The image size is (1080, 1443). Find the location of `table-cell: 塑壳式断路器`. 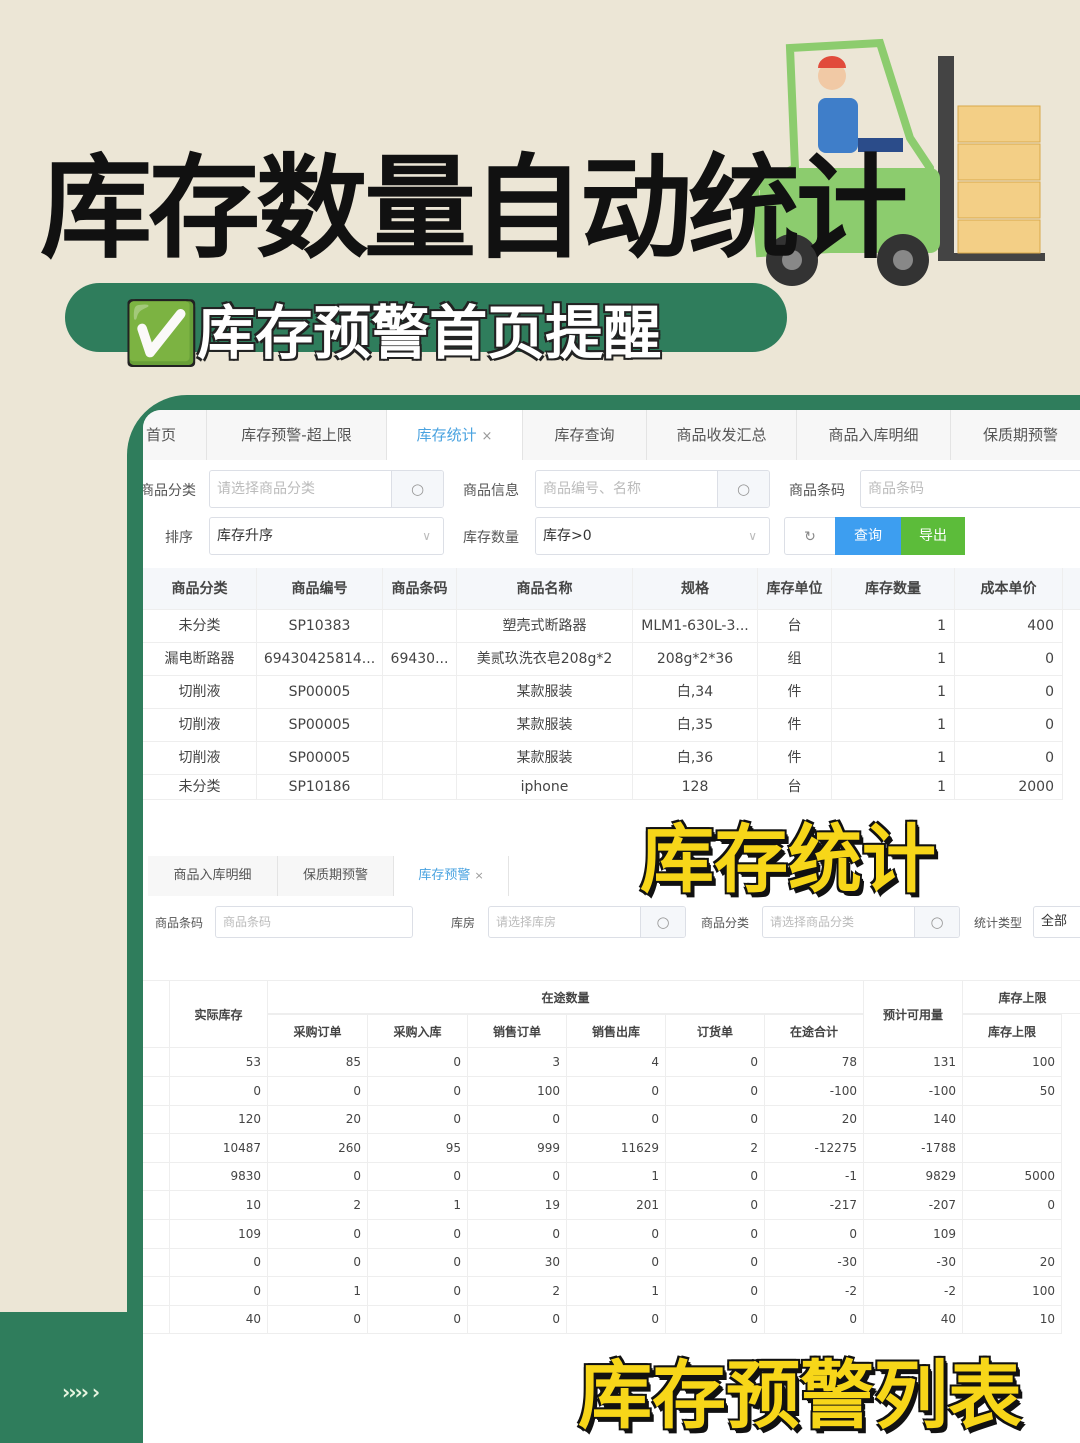

table-cell: 塑壳式断路器 is located at coordinates (545, 626).